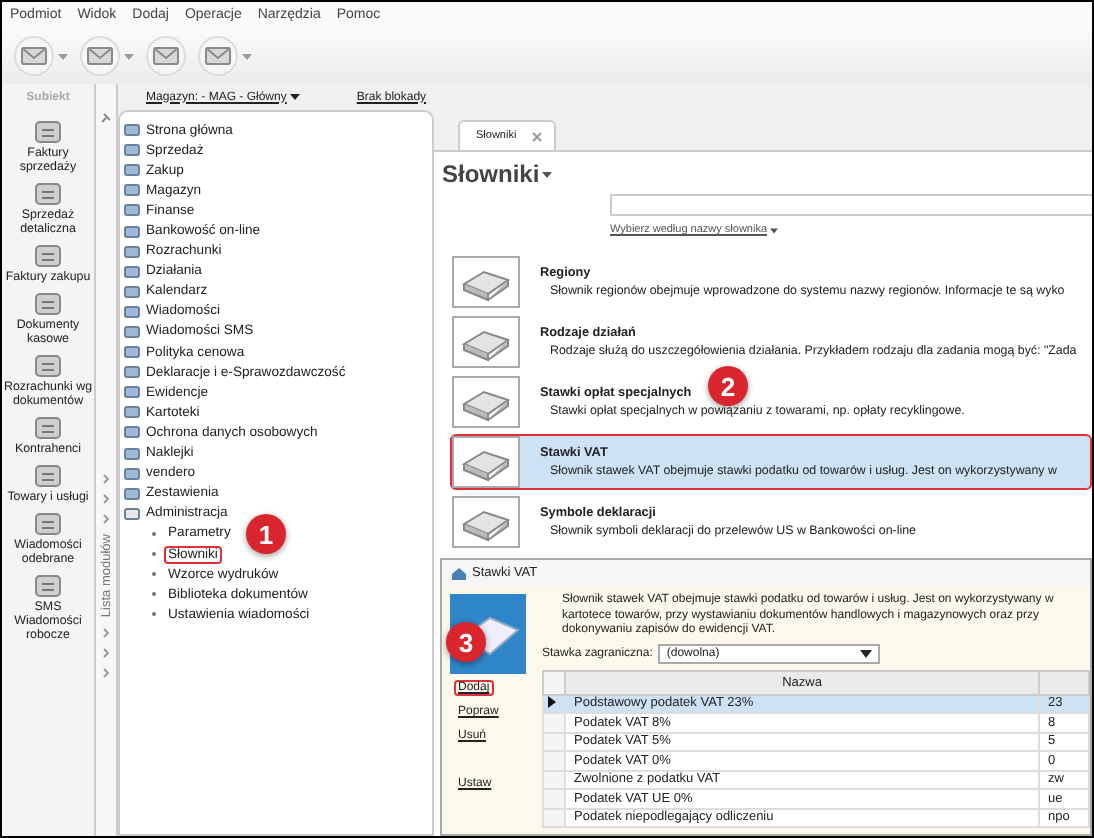  Describe the element at coordinates (851, 205) in the screenshot. I see `search-field` at that location.